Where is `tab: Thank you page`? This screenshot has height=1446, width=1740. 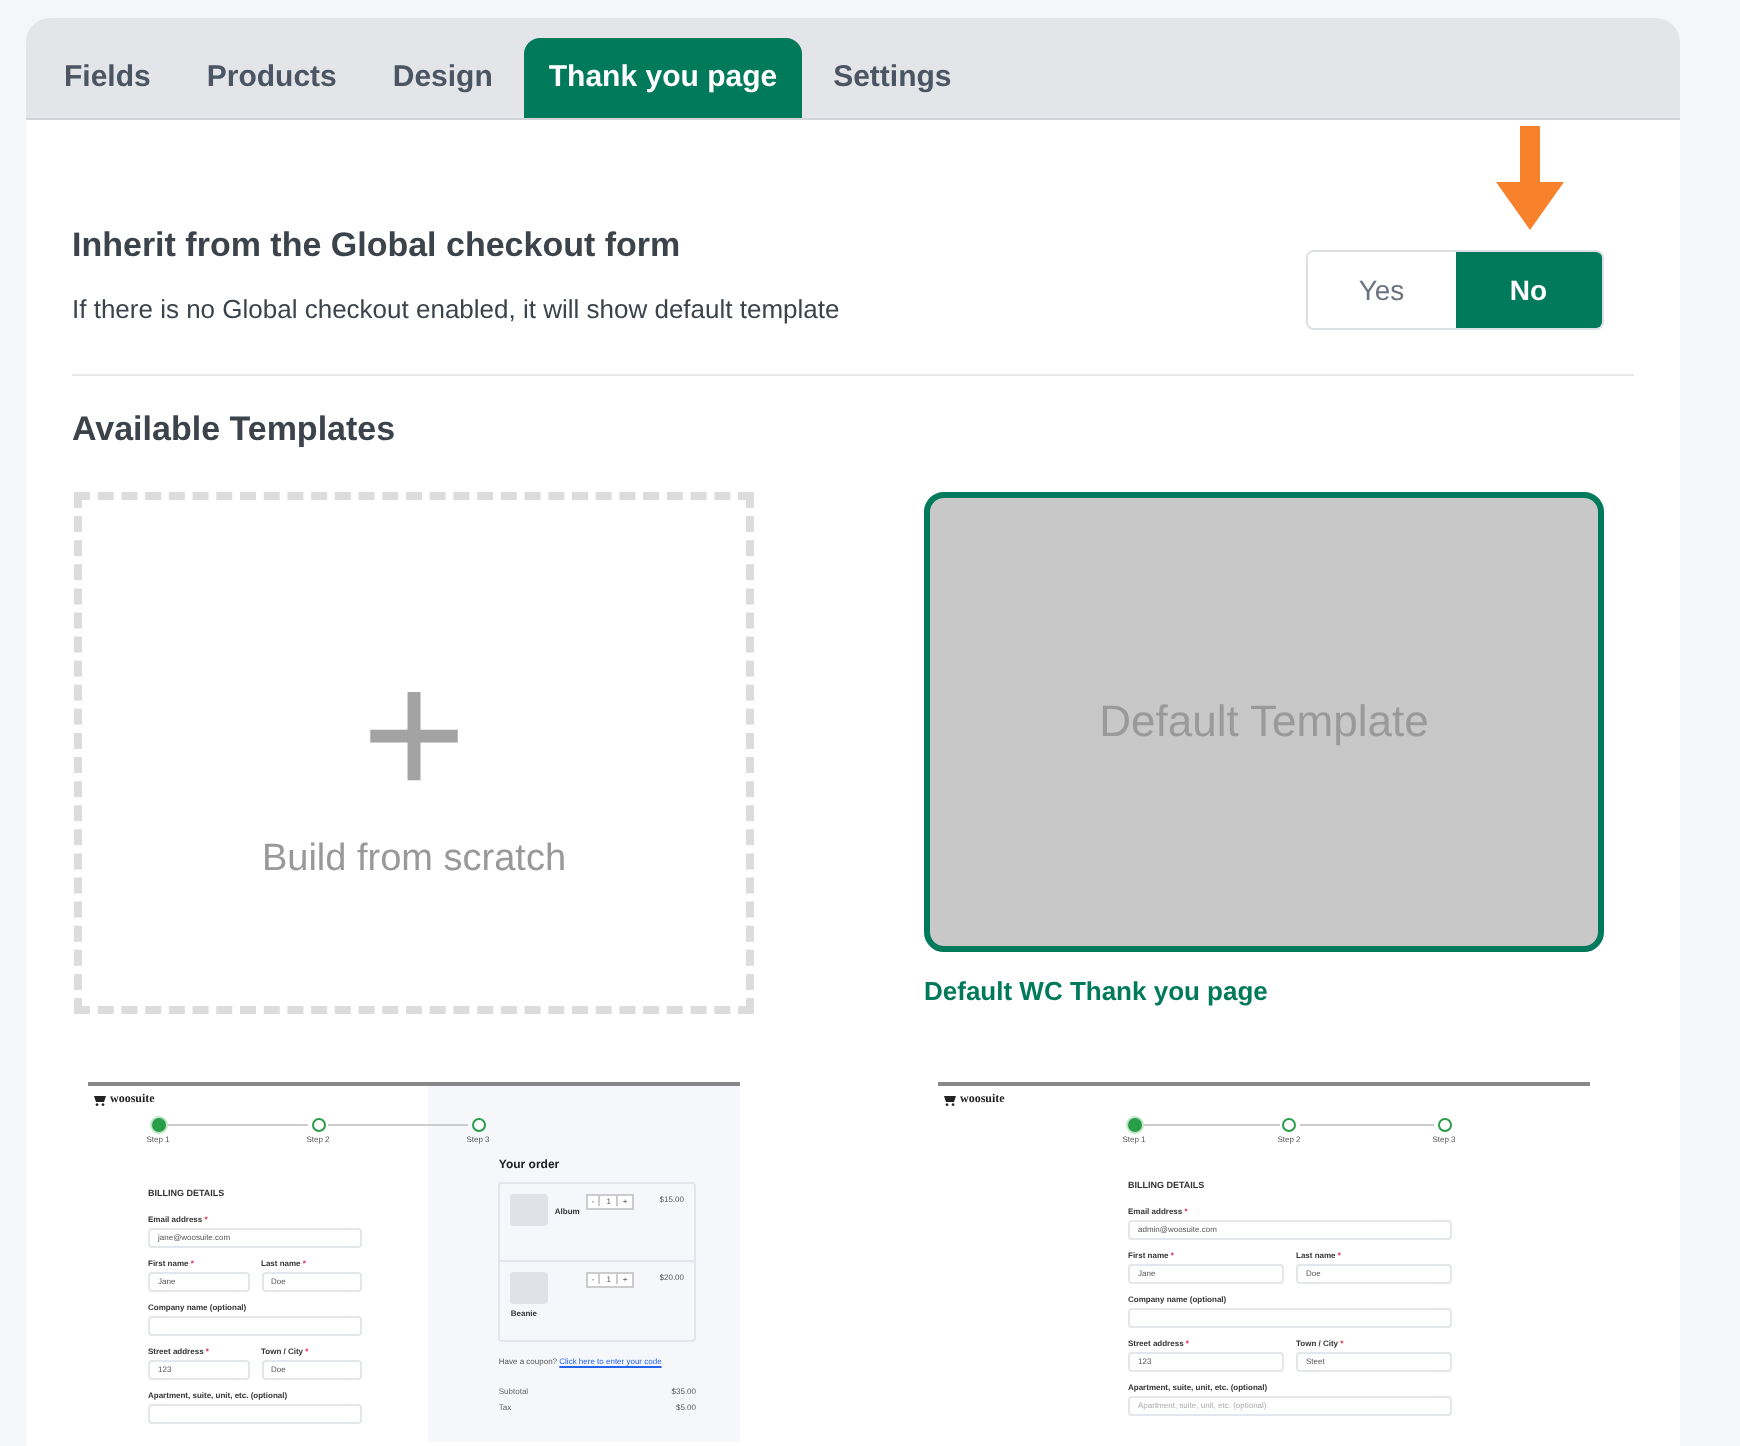
tab: Thank you page is located at coordinates (663, 78).